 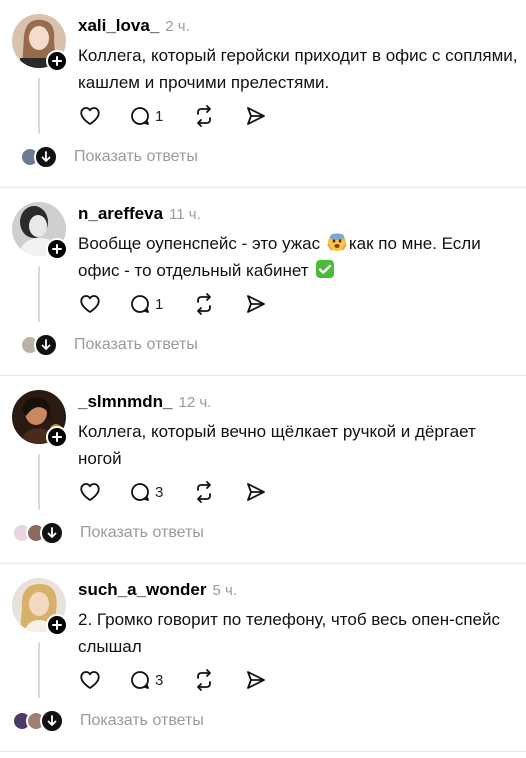 I want to click on post-time: 5 ч., so click(x=225, y=590).